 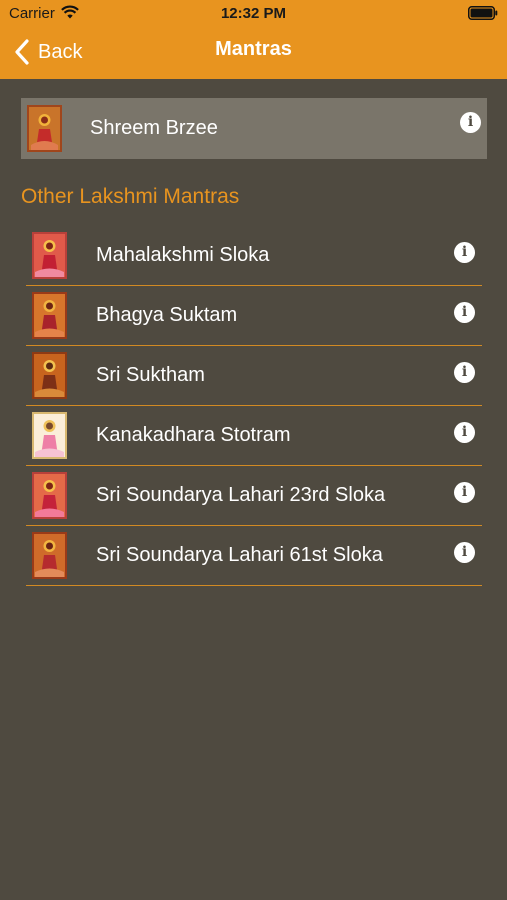 I want to click on list-item-label: Kanakadhara Stotram, so click(x=193, y=435).